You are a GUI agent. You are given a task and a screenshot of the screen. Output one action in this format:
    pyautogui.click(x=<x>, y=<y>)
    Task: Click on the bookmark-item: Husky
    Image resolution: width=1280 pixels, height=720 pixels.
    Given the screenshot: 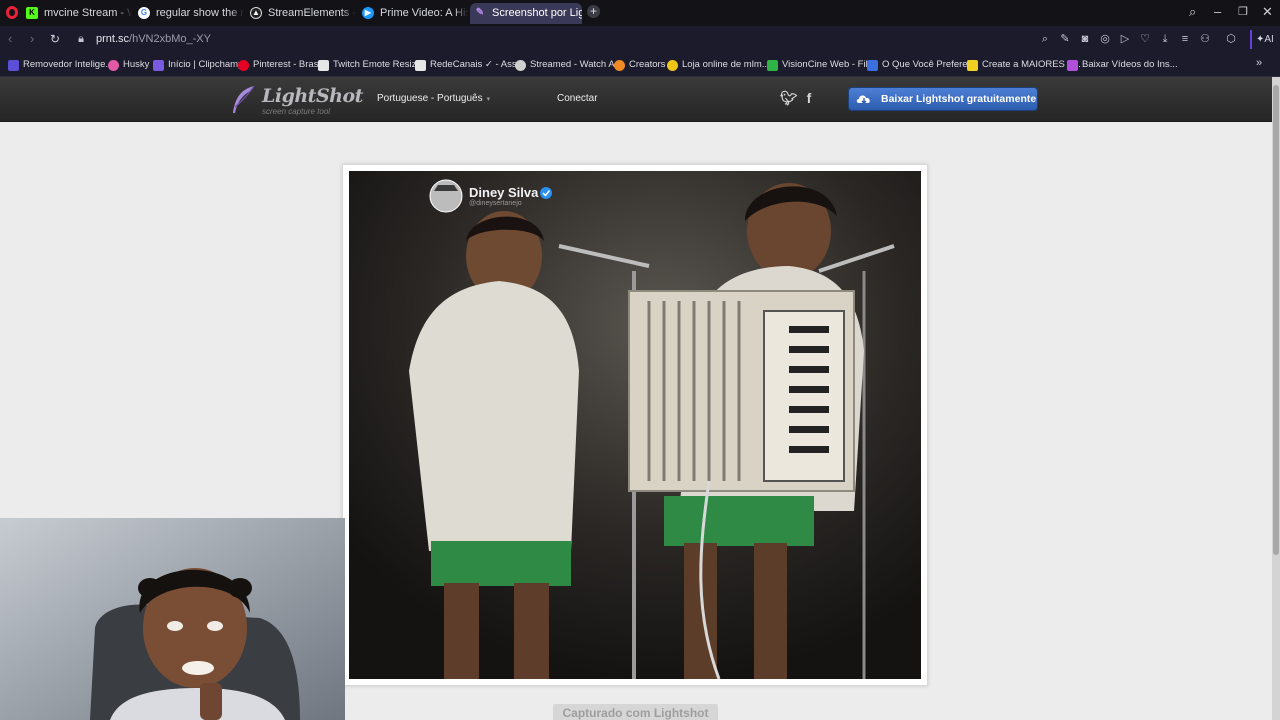 What is the action you would take?
    pyautogui.click(x=128, y=65)
    